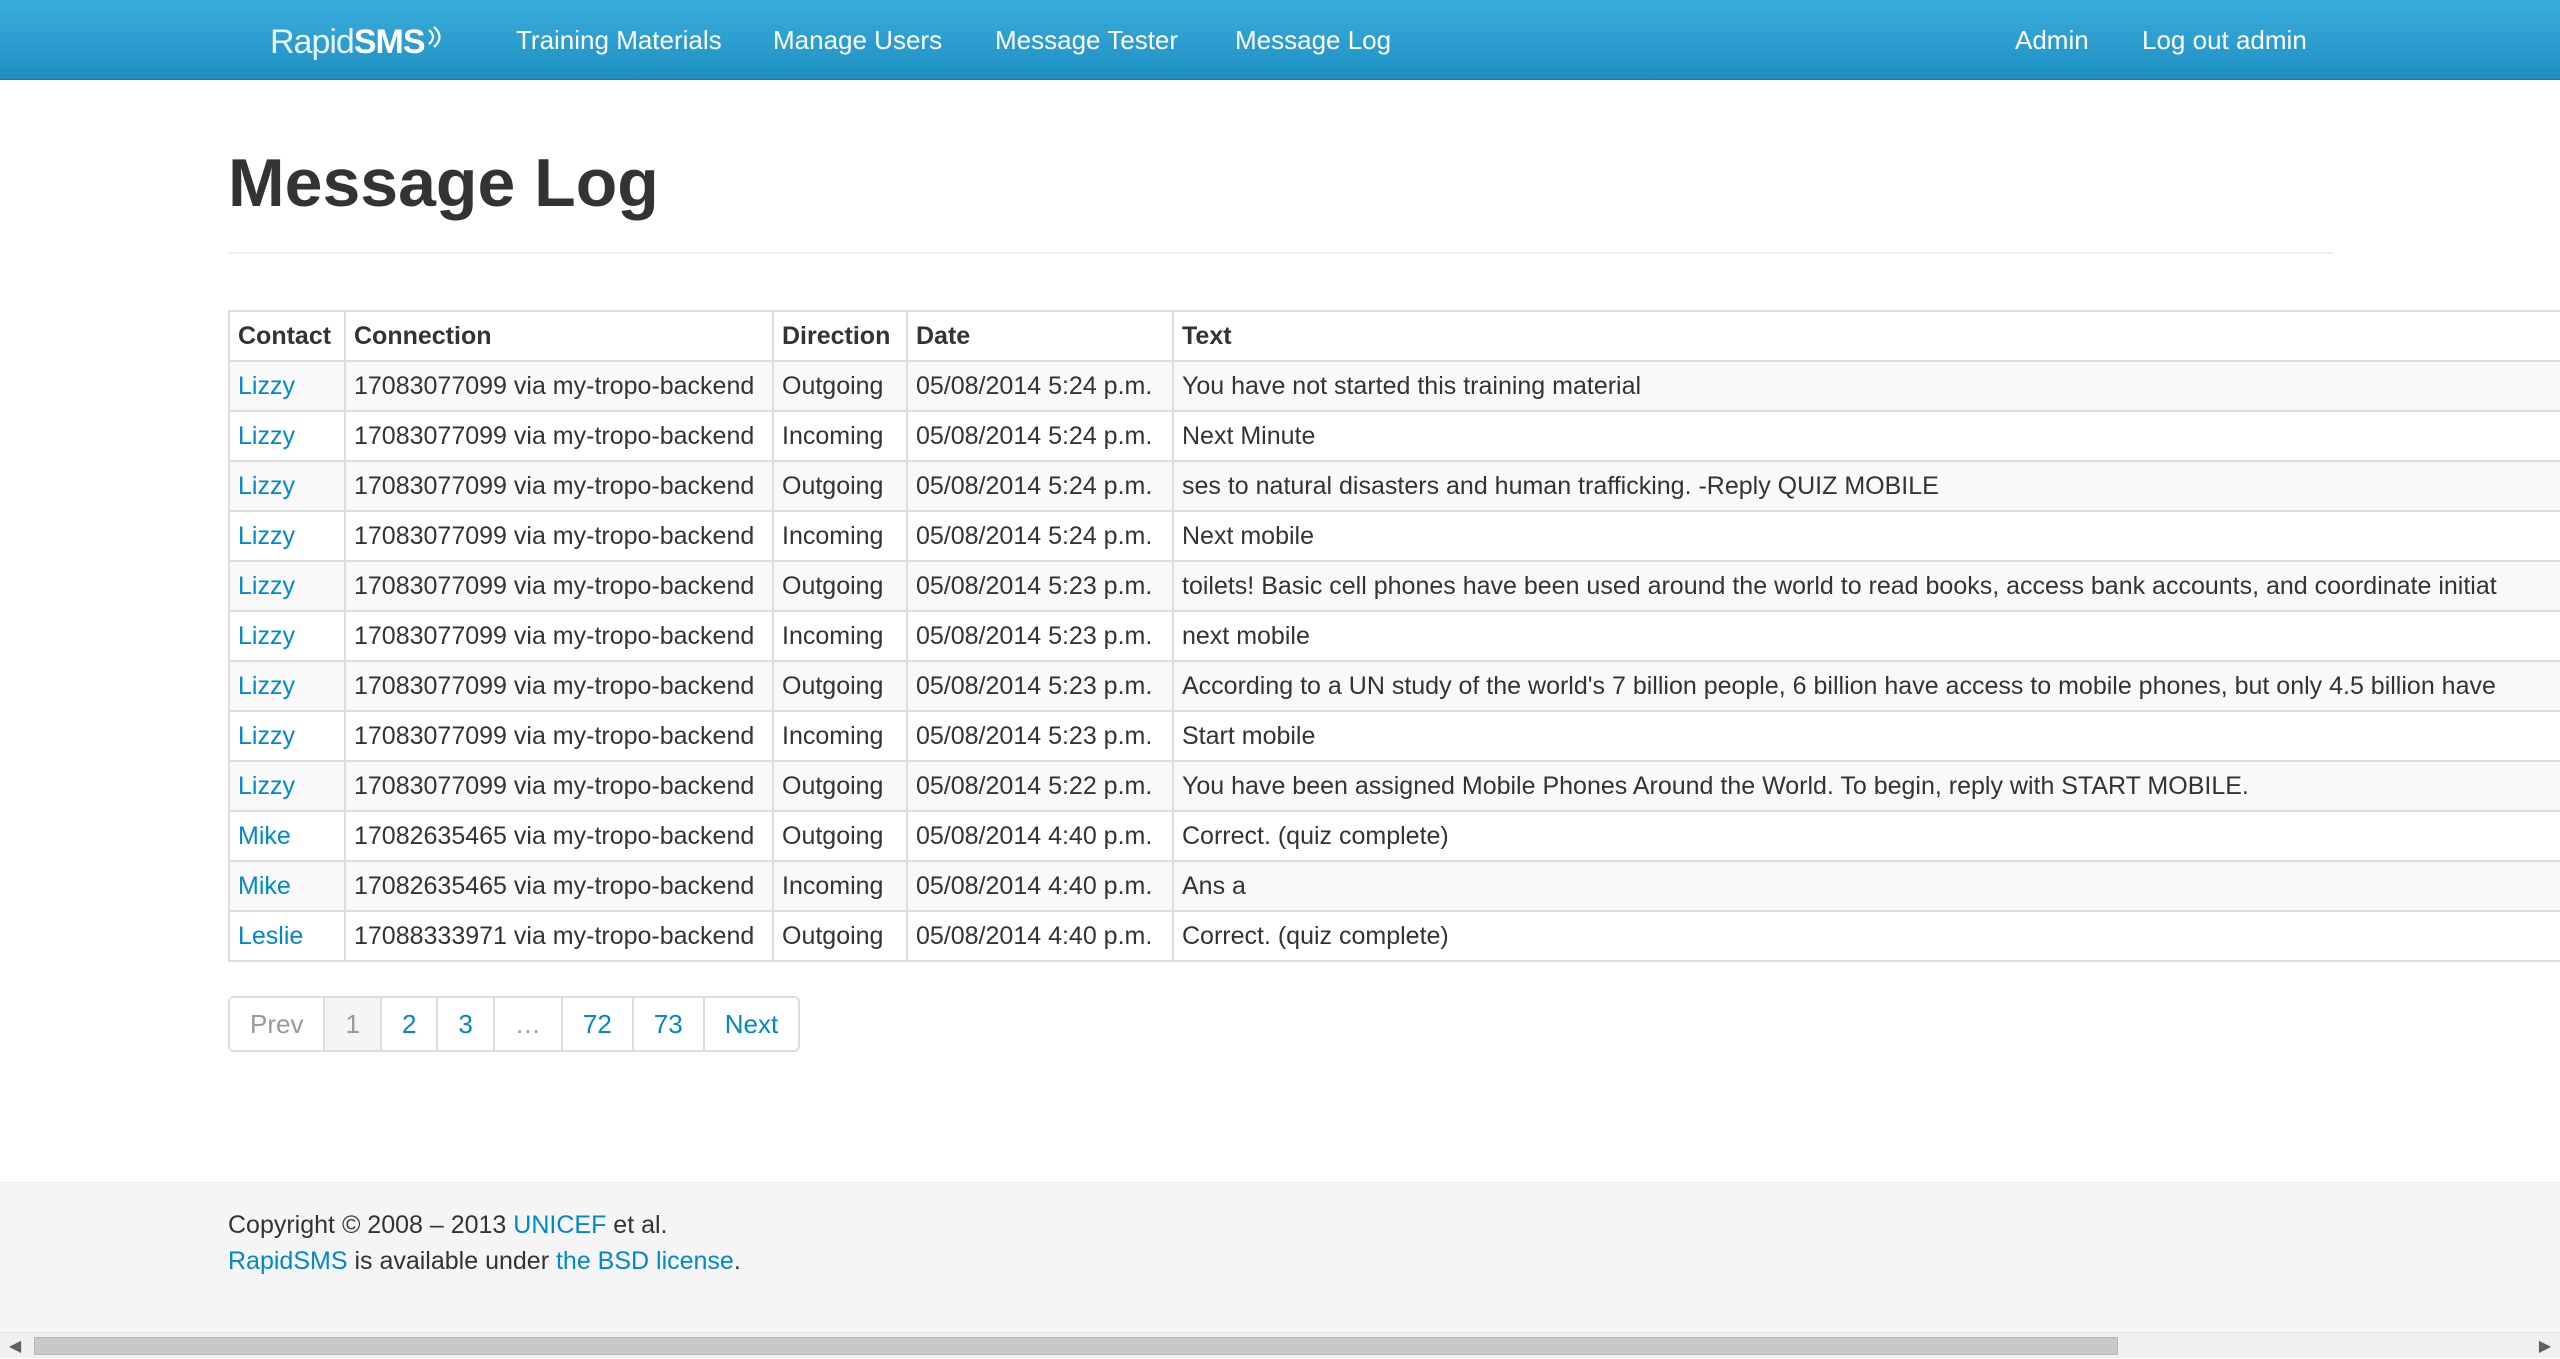  What do you see at coordinates (737, 1261) in the screenshot?
I see `footer-license-suffix: .` at bounding box center [737, 1261].